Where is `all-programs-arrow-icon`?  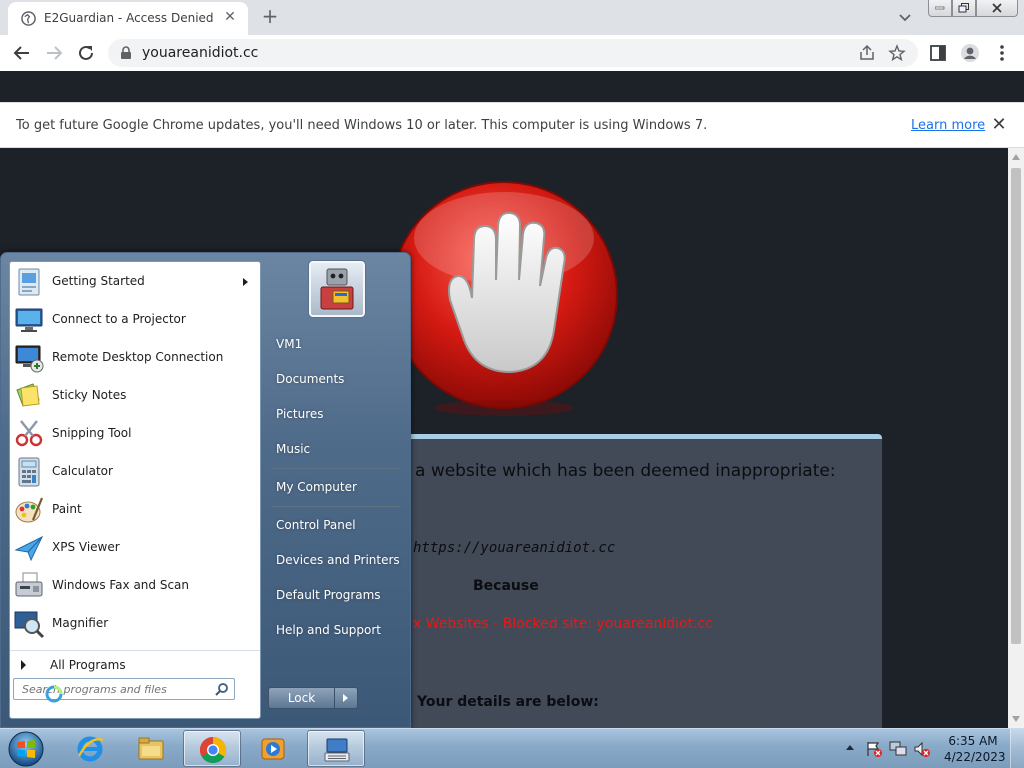
all-programs-arrow-icon is located at coordinates (23, 665).